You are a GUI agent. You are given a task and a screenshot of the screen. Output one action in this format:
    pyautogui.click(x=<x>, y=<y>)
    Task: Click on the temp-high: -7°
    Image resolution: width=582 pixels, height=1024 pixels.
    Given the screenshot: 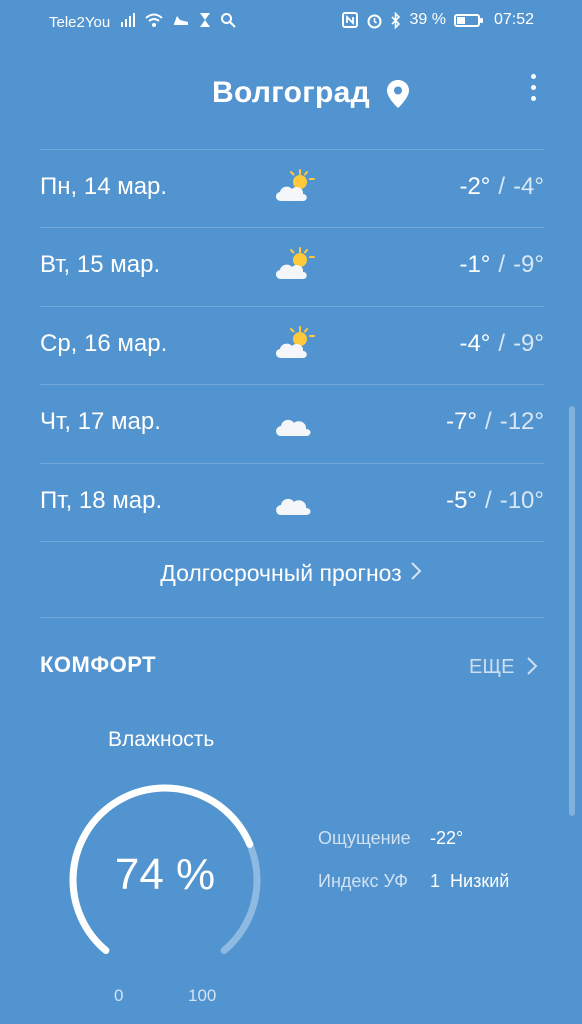 What is the action you would take?
    pyautogui.click(x=462, y=422)
    